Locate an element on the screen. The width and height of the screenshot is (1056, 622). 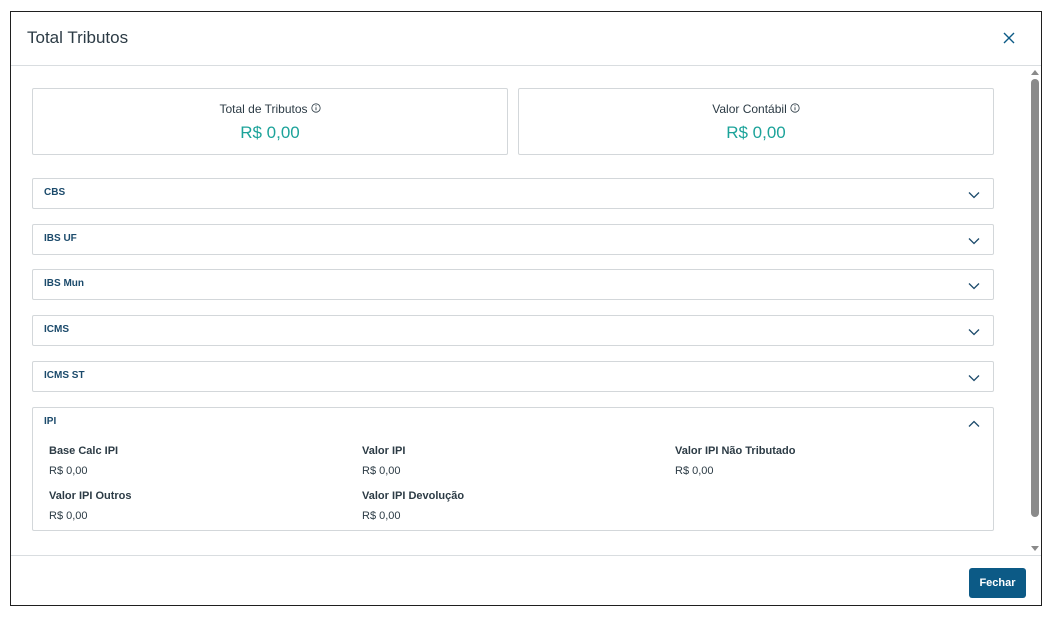
accordion-title: CBS is located at coordinates (55, 192).